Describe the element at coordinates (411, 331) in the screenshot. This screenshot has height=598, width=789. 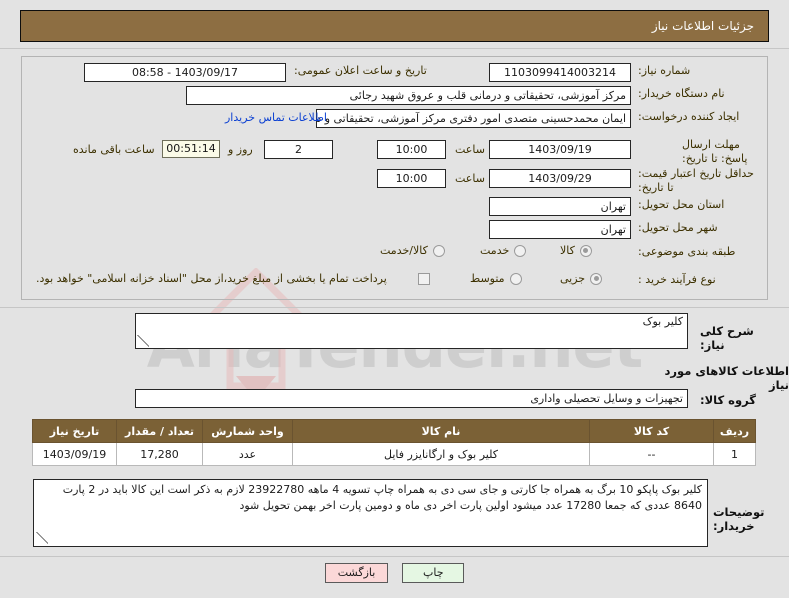
I see `need-summary-textarea: کلیر بوک` at that location.